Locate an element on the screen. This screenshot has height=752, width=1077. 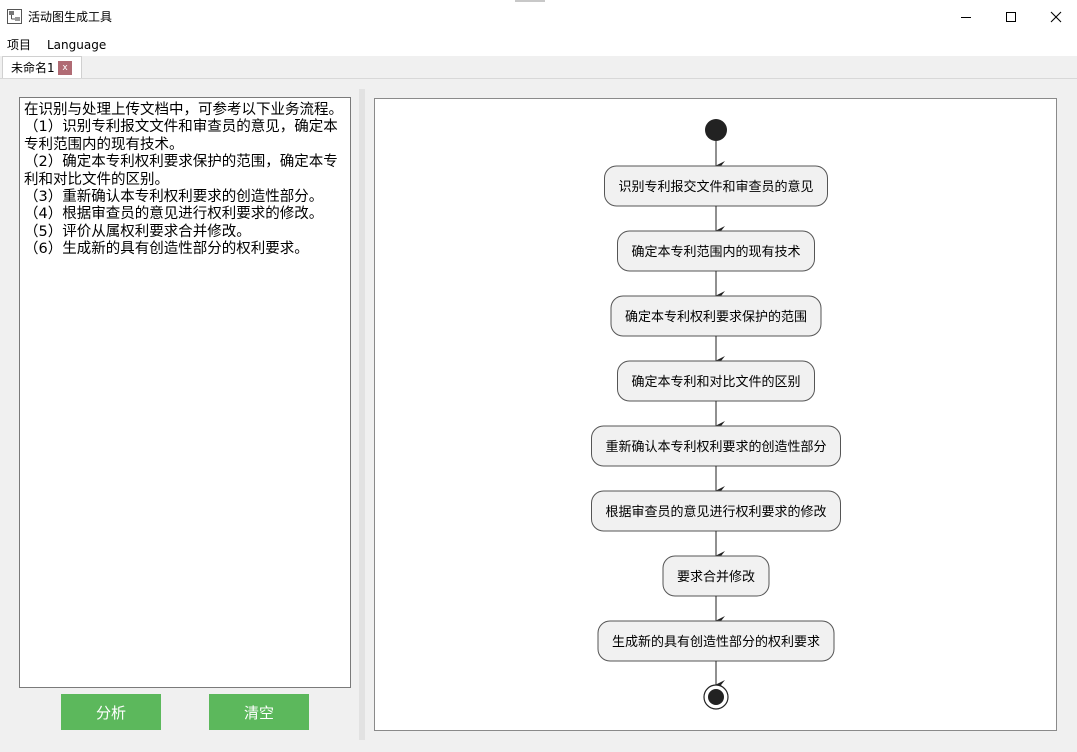
maximize-icon is located at coordinates (1011, 17).